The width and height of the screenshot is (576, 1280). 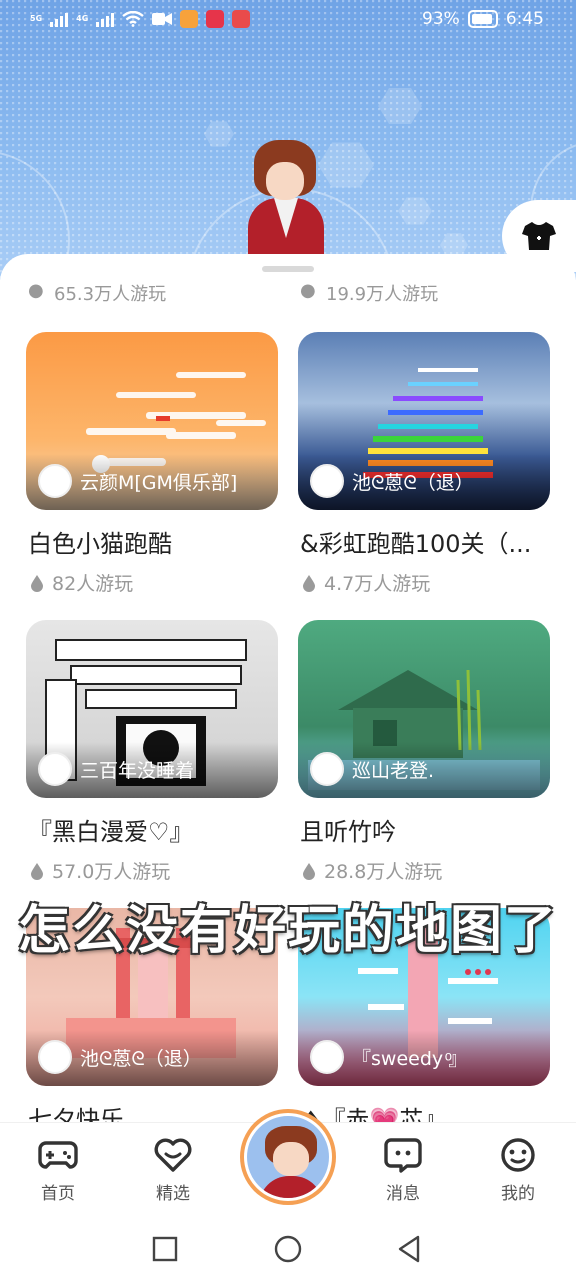 What do you see at coordinates (82, 18) in the screenshot?
I see `network-label-2: 4G` at bounding box center [82, 18].